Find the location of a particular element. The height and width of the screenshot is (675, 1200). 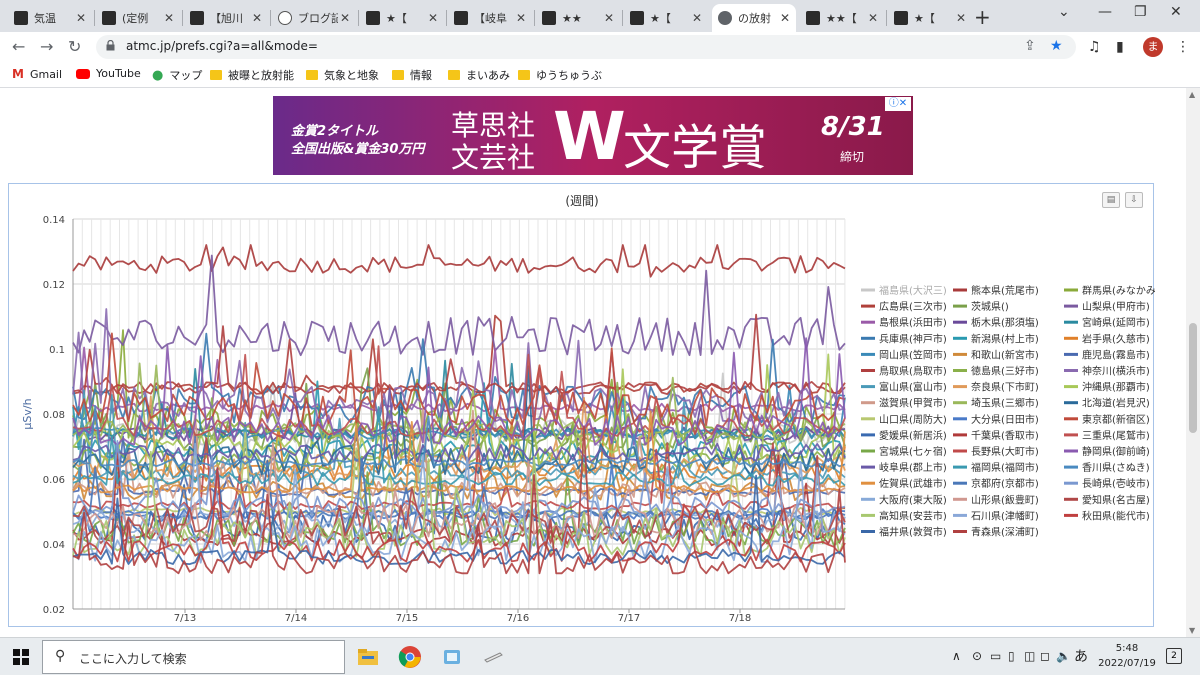

menu-kebab-icon: ⋮ is located at coordinates (1183, 47).